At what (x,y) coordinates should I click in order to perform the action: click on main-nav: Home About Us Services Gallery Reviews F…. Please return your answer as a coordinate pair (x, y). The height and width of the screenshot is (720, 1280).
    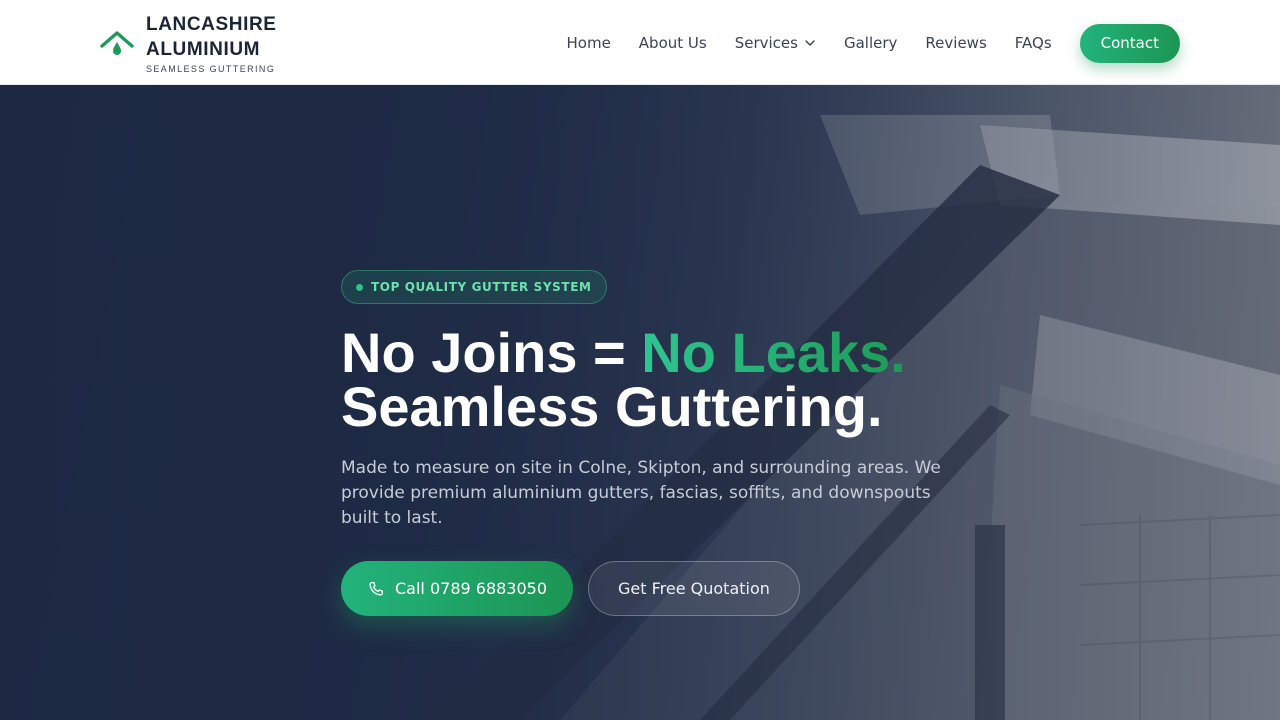
    Looking at the image, I should click on (873, 43).